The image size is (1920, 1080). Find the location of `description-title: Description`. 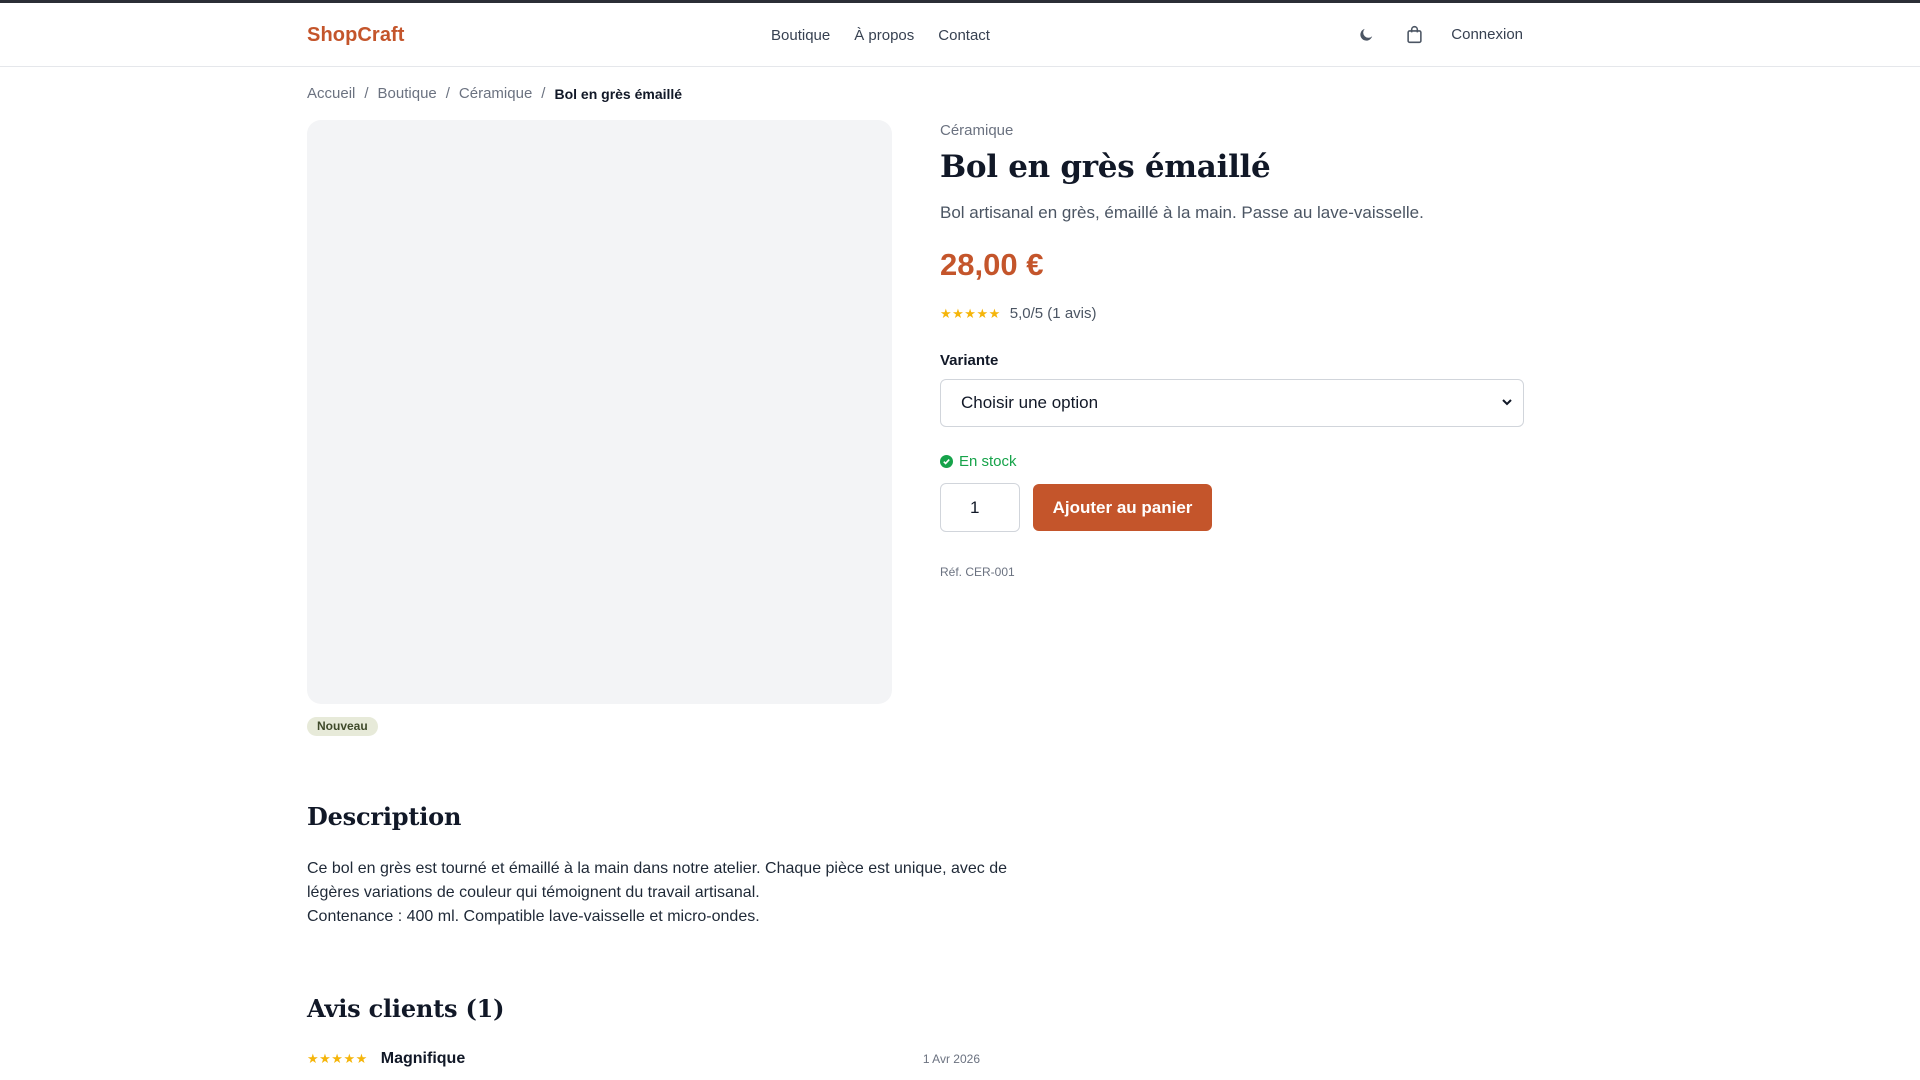

description-title: Description is located at coordinates (384, 816).